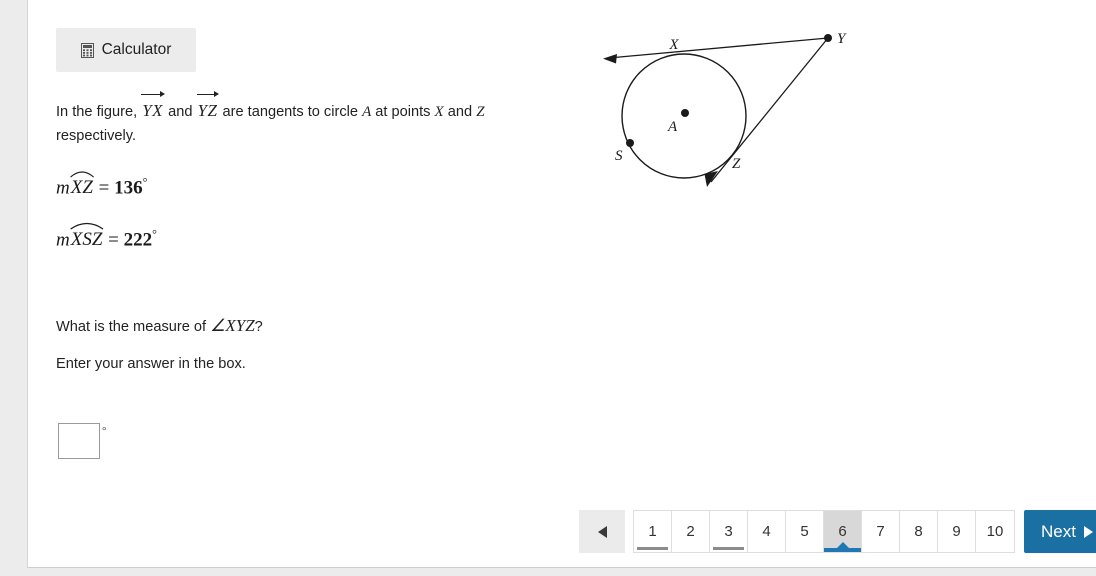  Describe the element at coordinates (610, 59) in the screenshot. I see `tangent-yx-arrowhead` at that location.